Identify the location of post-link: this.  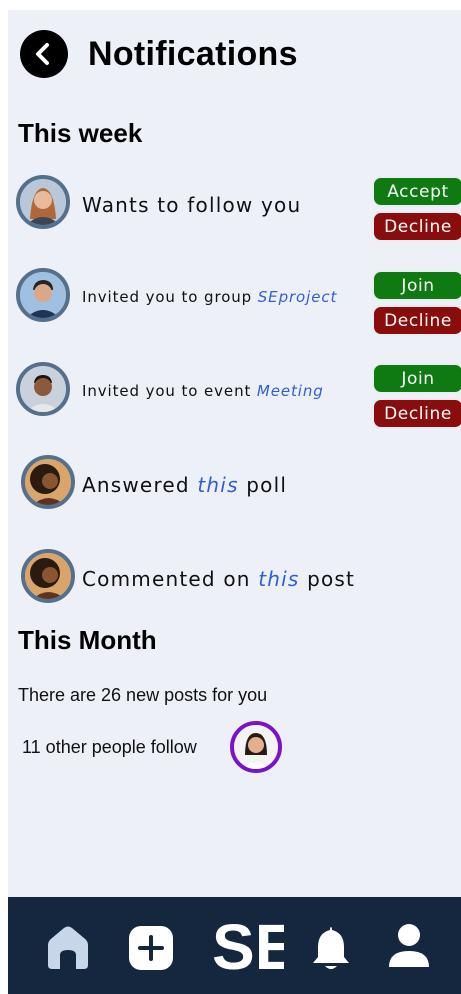
(278, 579).